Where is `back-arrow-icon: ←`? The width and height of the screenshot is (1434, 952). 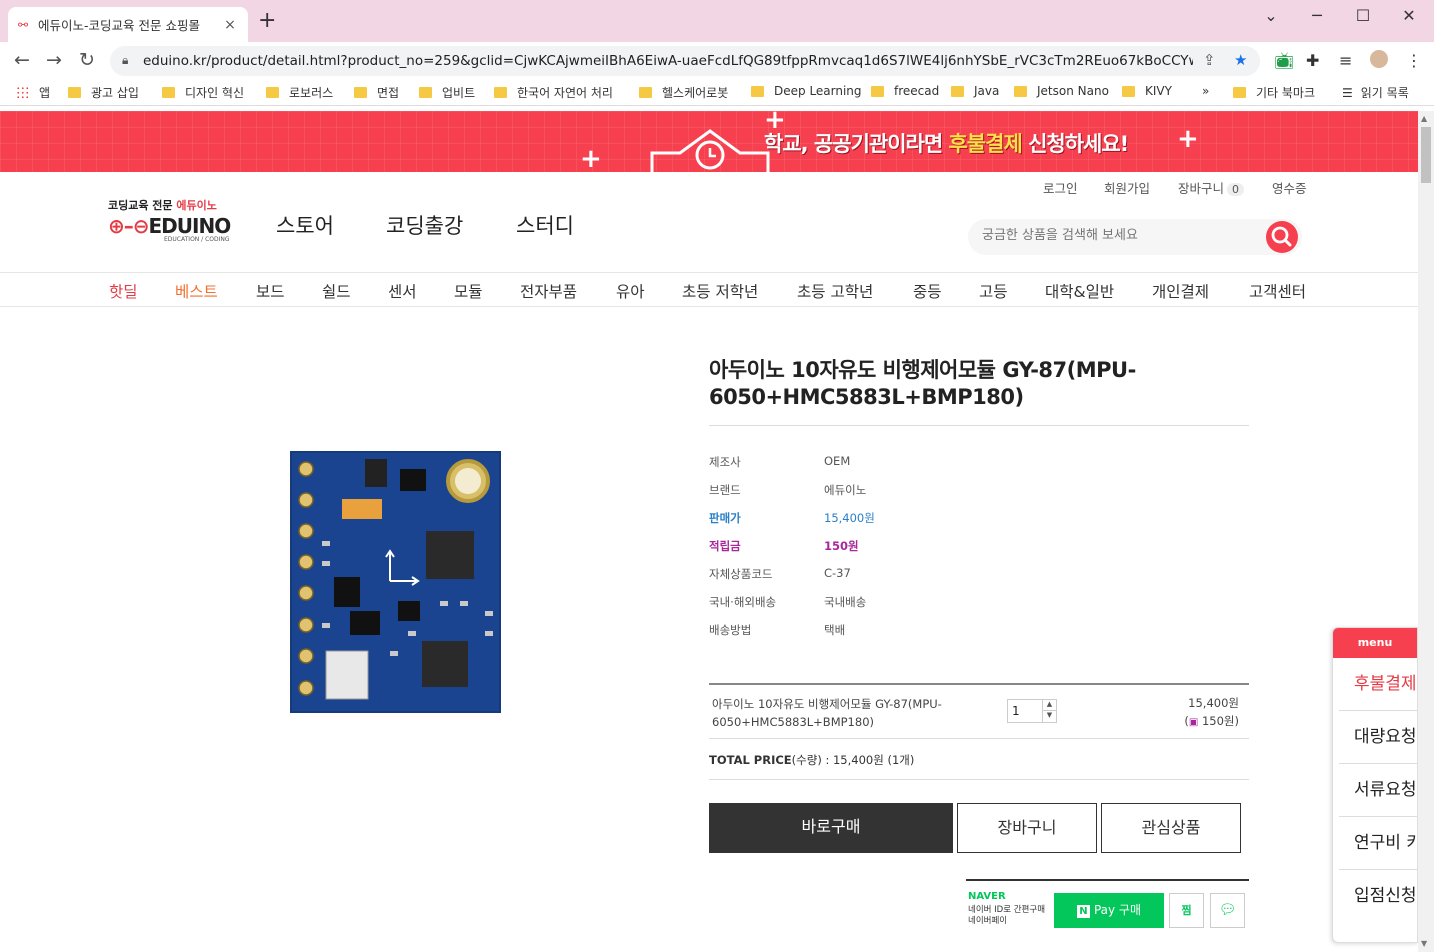
back-arrow-icon: ← is located at coordinates (22, 60).